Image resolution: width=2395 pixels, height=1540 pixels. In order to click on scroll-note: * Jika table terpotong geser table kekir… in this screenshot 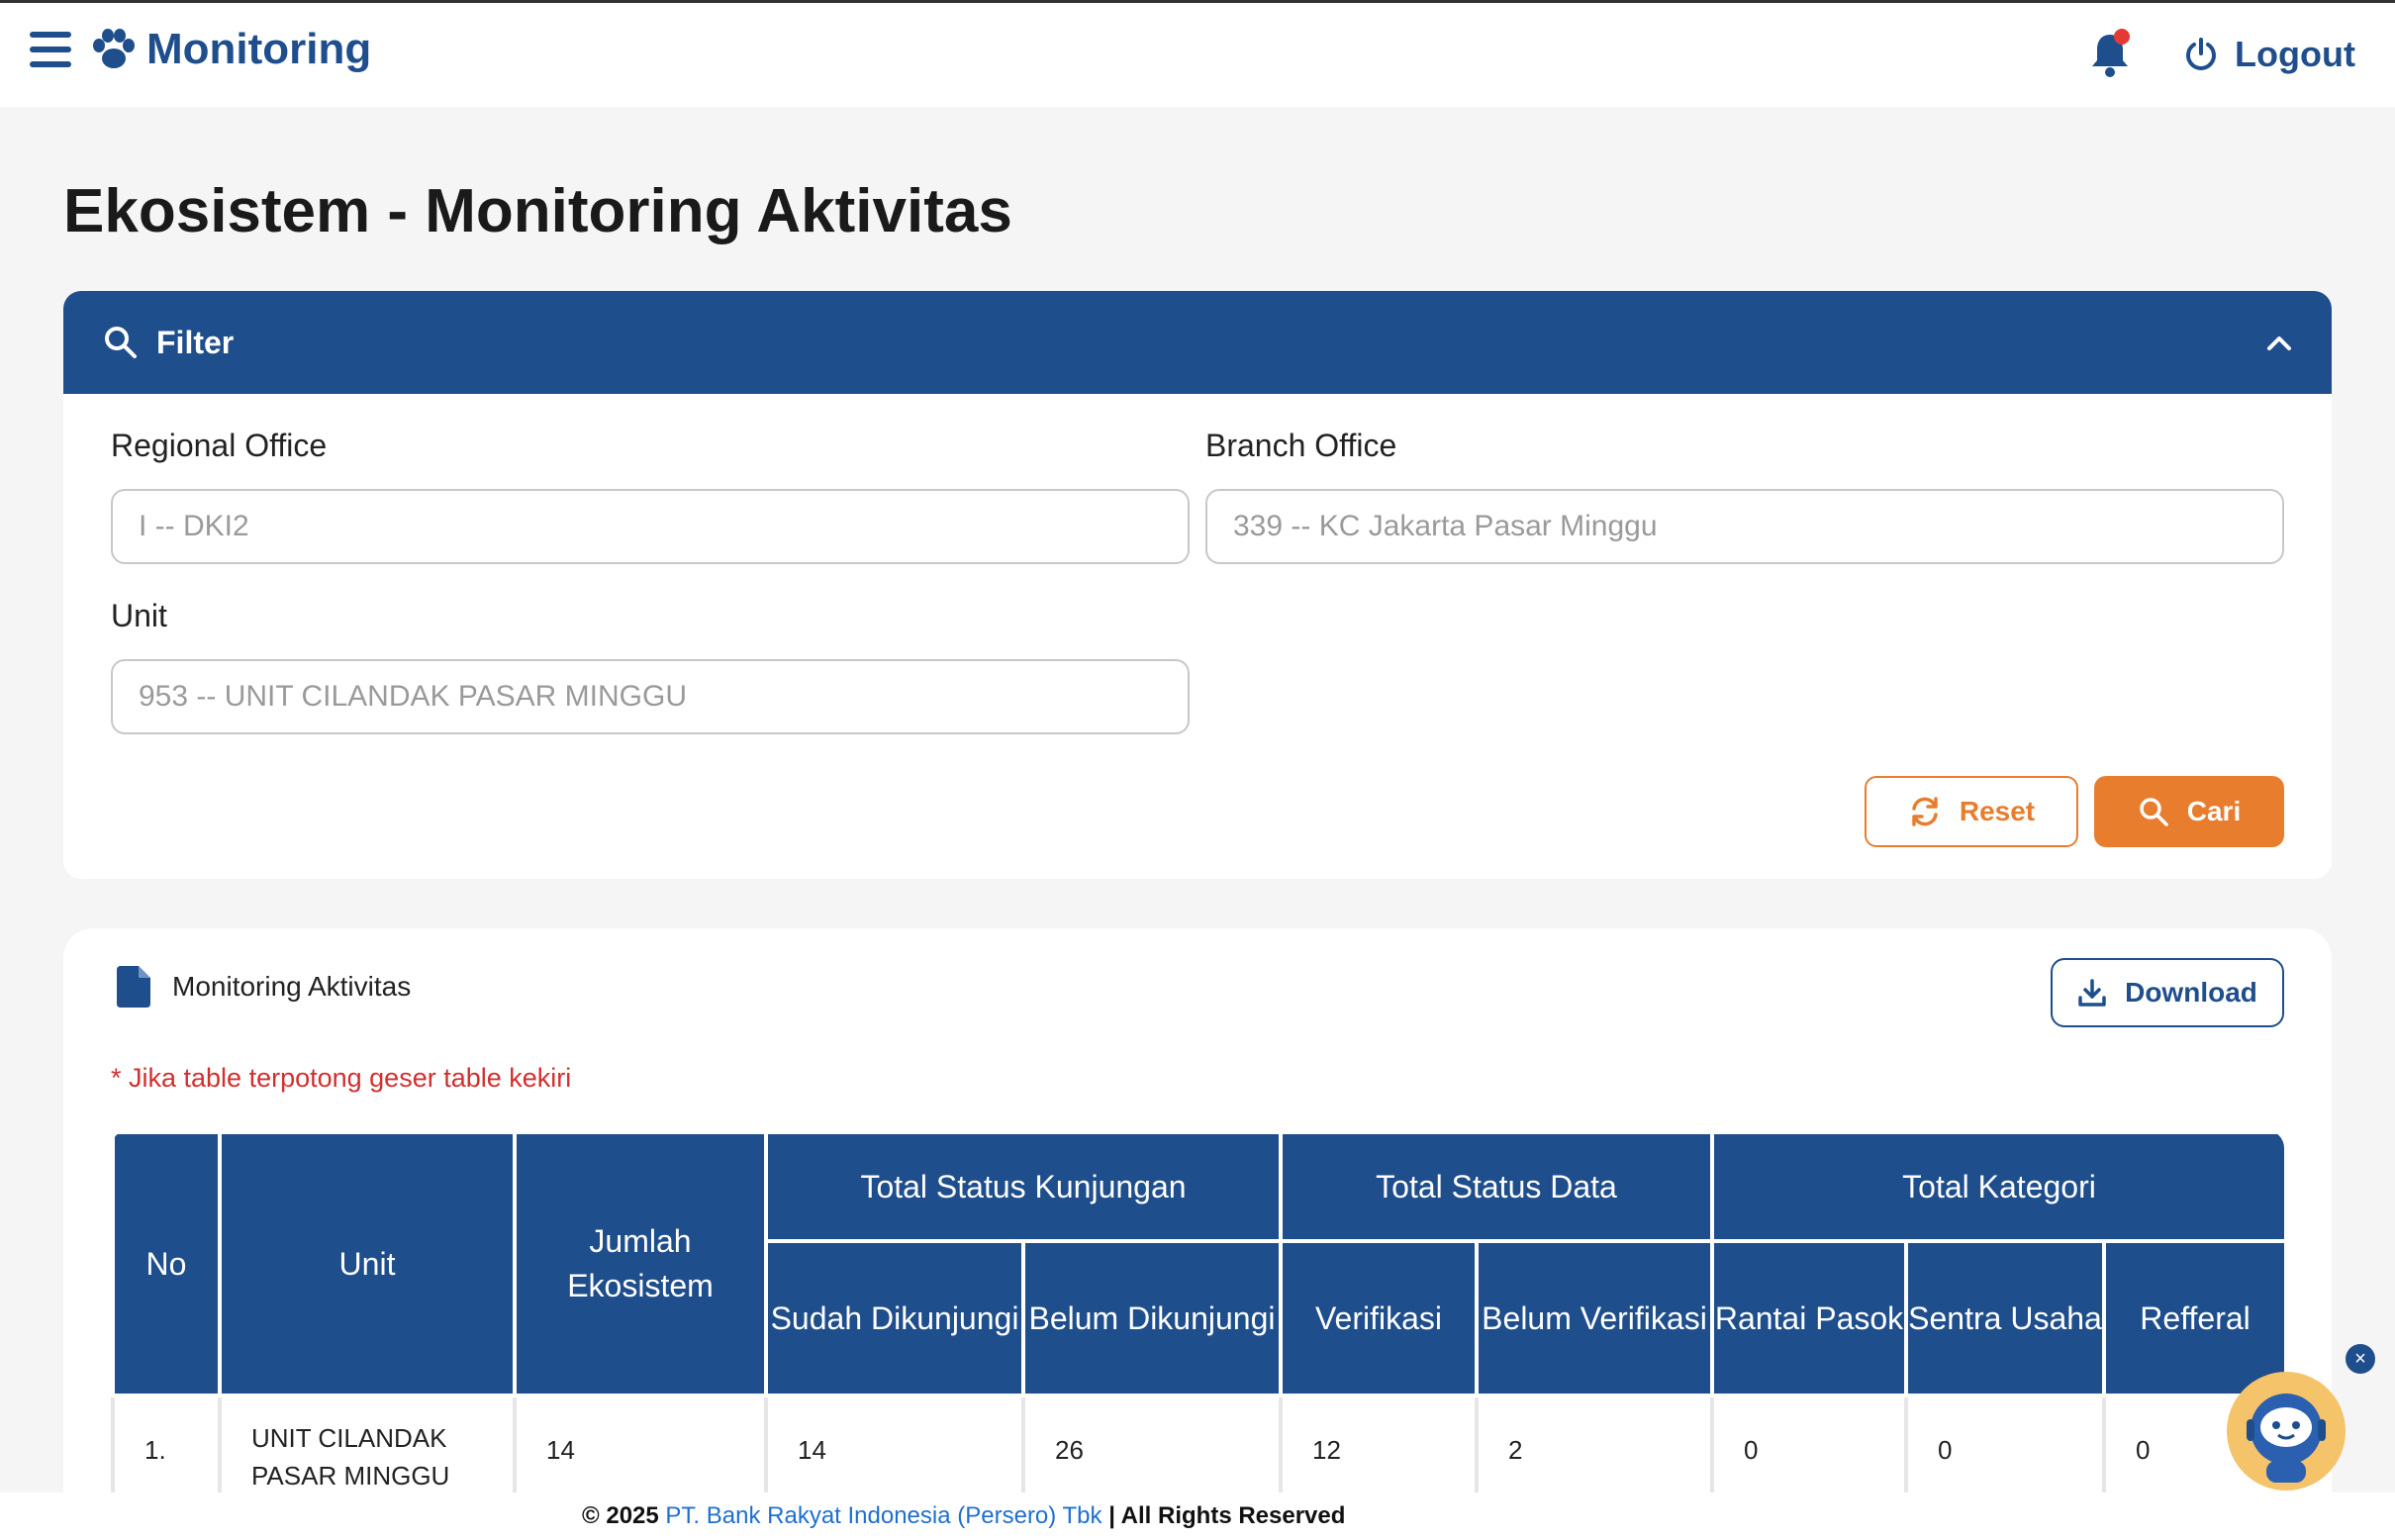, I will do `click(341, 1078)`.